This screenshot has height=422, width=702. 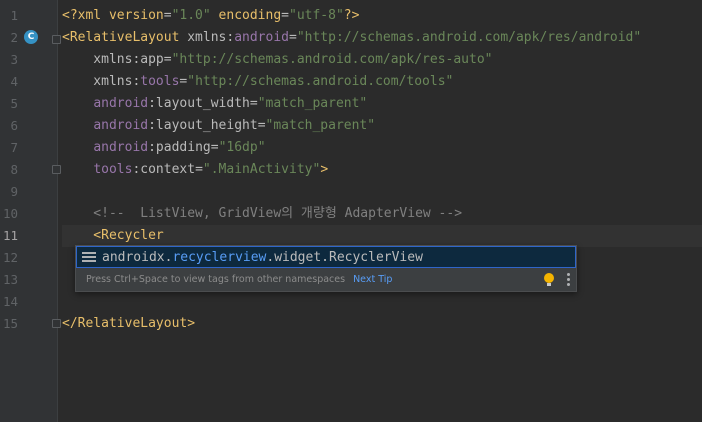 What do you see at coordinates (344, 257) in the screenshot?
I see `autocomplete-item-suffix: .widget.RecyclerView` at bounding box center [344, 257].